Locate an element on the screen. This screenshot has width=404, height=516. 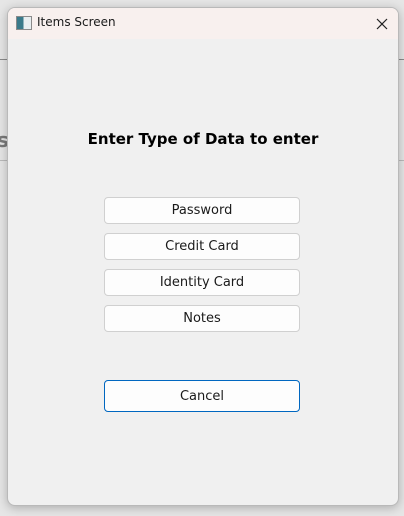
close-icon is located at coordinates (382, 23).